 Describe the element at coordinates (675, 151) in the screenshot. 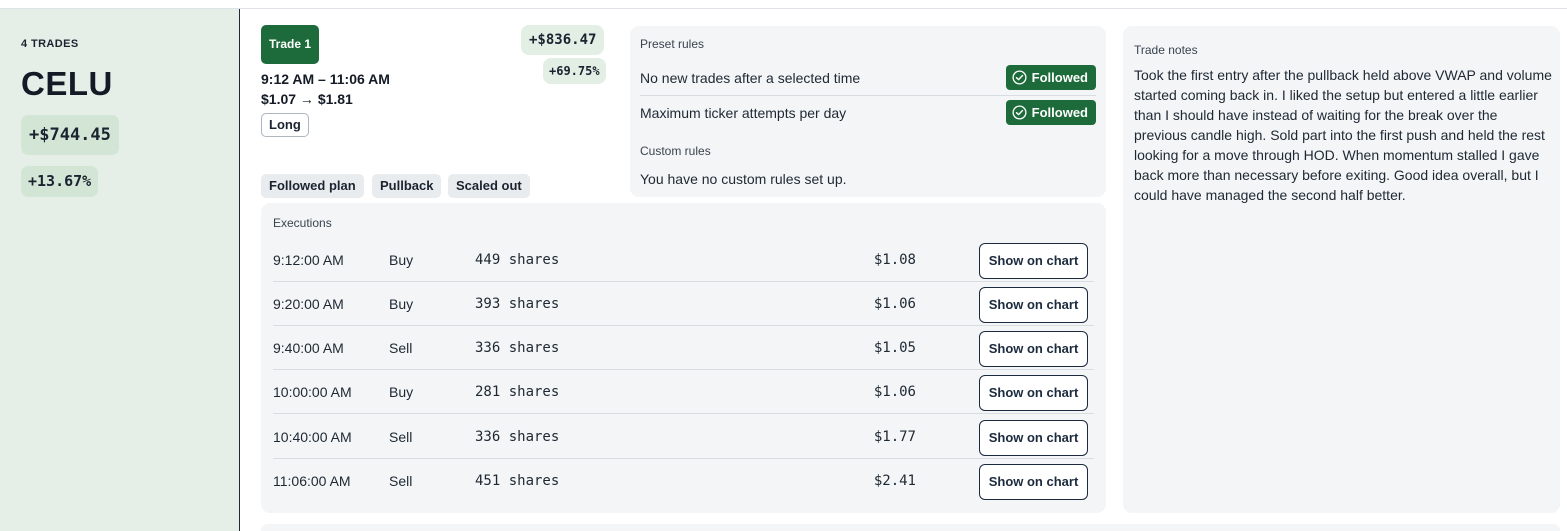

I see `custom-rules-label: Custom rules` at that location.